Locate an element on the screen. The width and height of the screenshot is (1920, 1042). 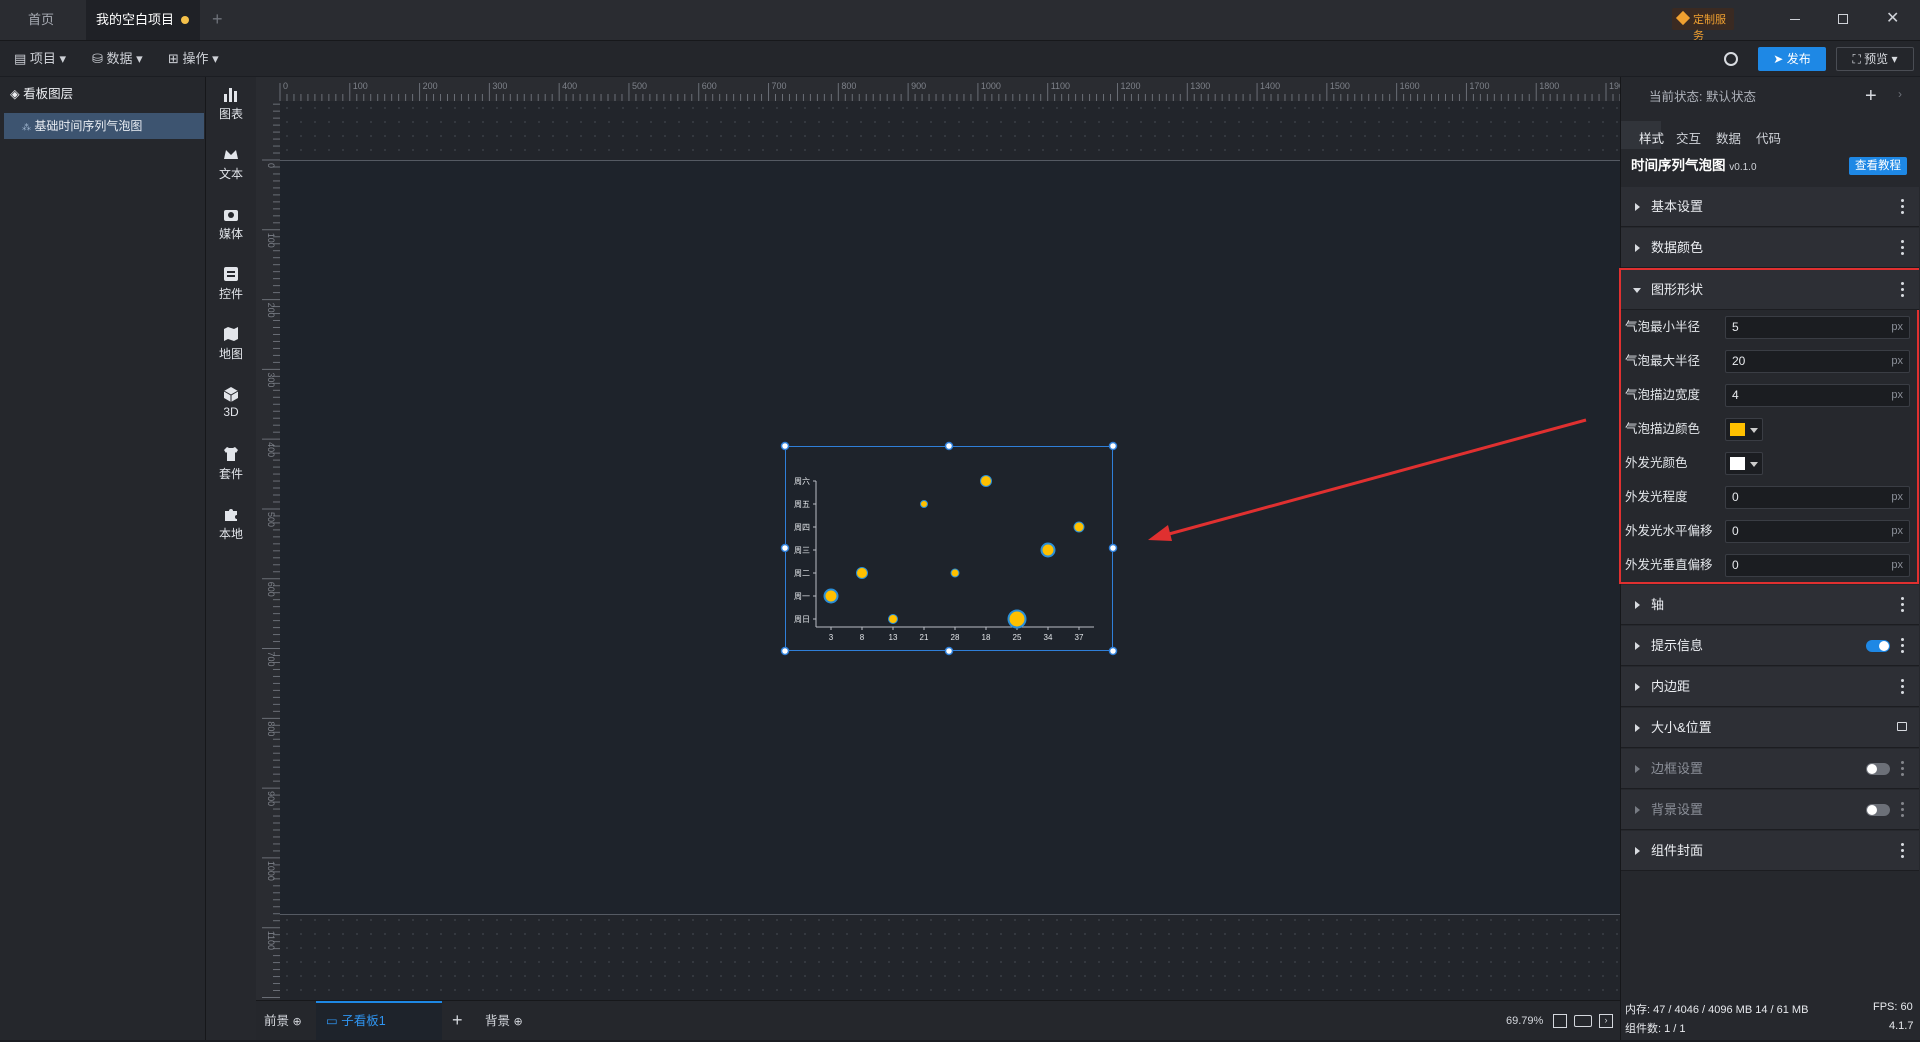
tool-map: 地图 is located at coordinates (231, 342).